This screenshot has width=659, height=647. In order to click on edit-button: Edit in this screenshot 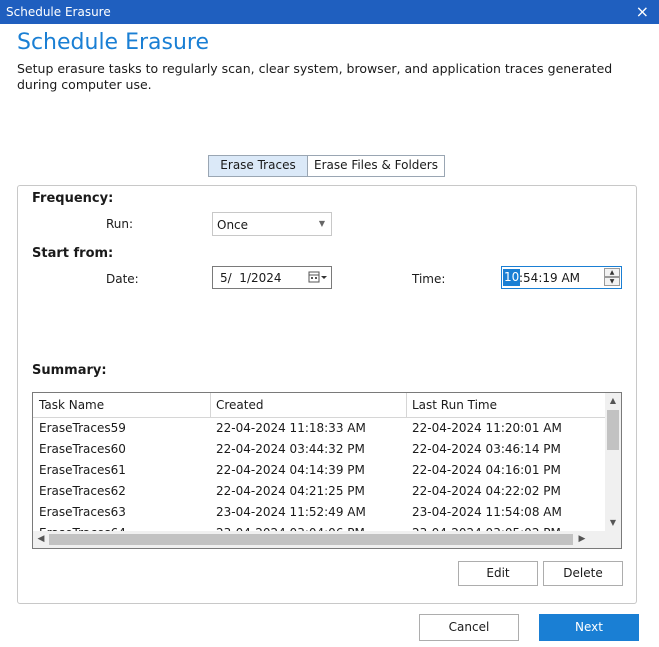, I will do `click(498, 573)`.